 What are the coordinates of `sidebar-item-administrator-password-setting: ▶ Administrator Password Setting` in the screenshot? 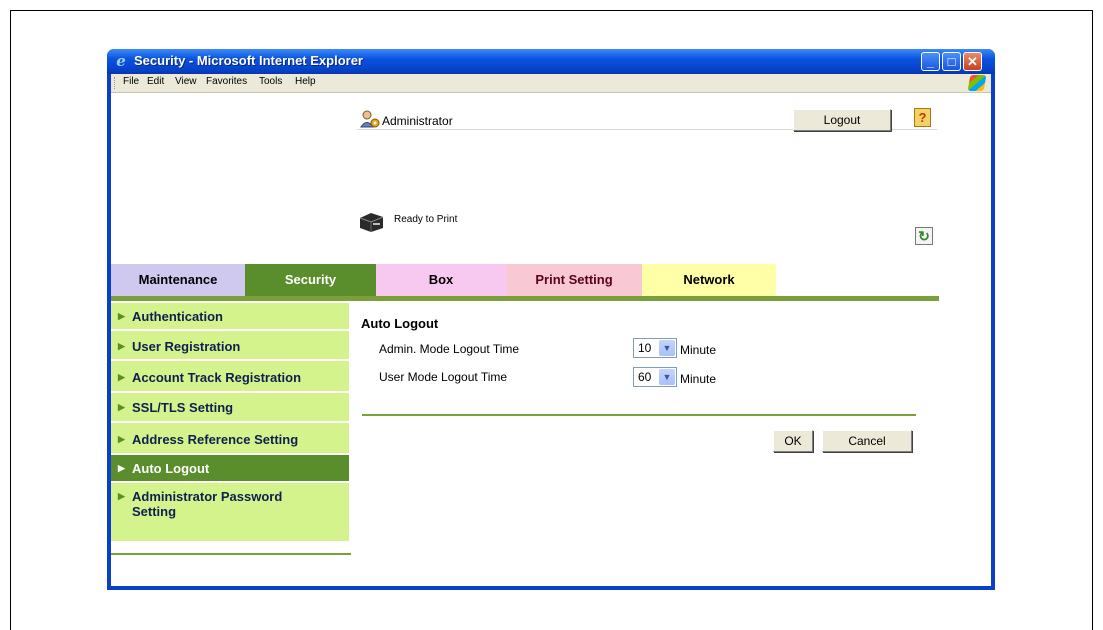 It's located at (230, 512).